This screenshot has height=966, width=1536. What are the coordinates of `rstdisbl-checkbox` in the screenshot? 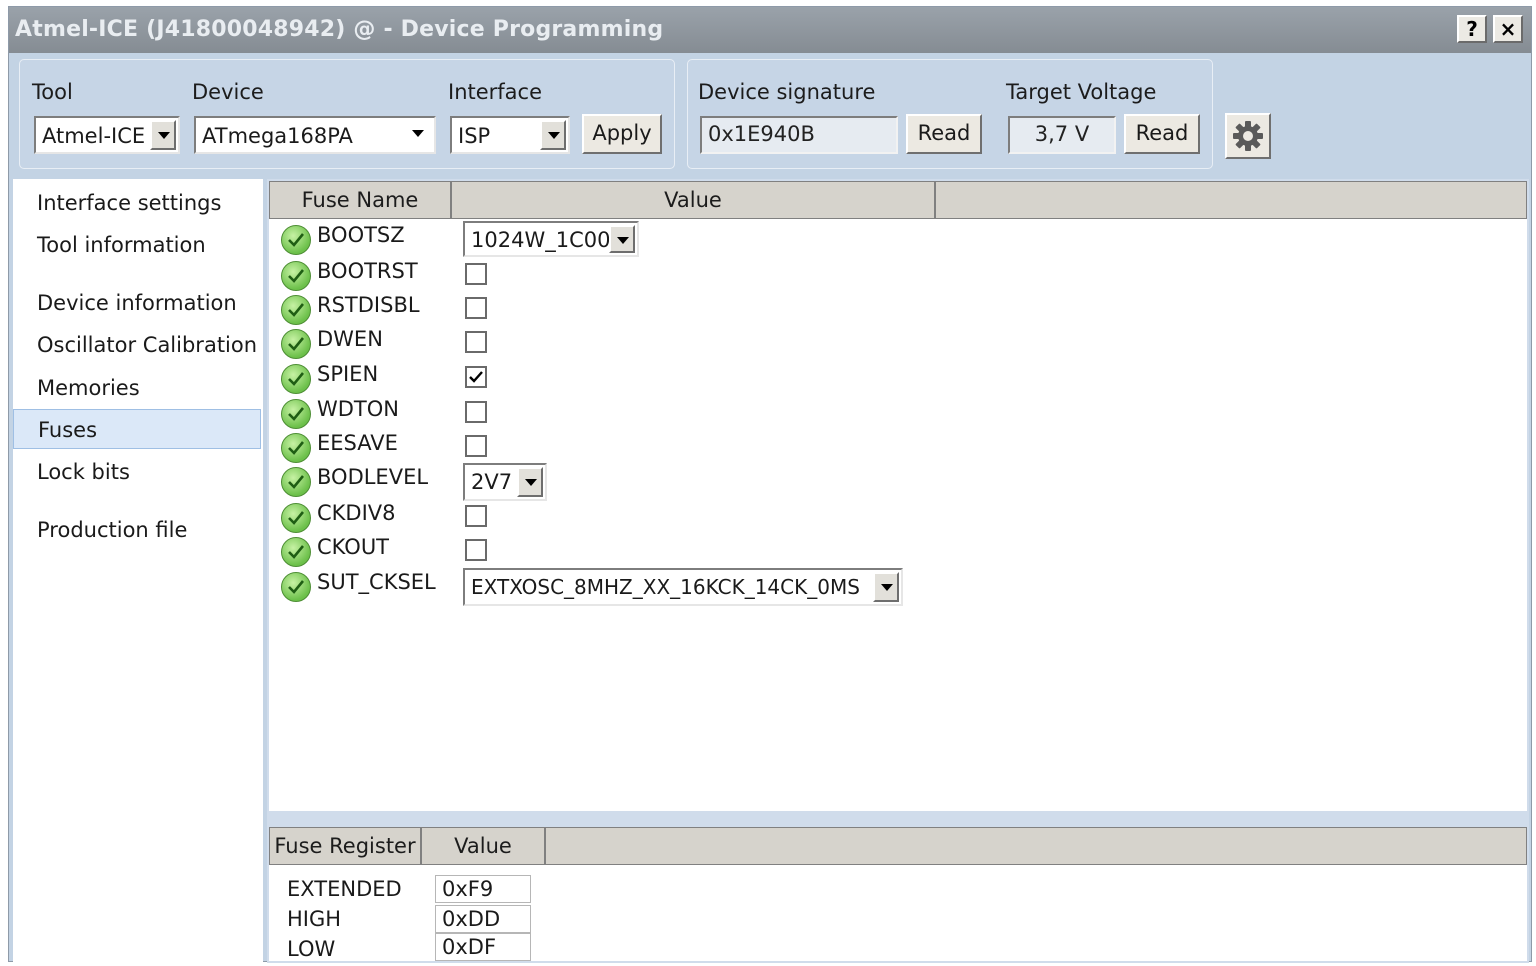 It's located at (476, 308).